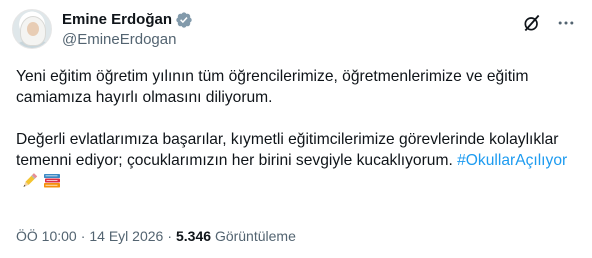  I want to click on avatar-face, so click(33, 29).